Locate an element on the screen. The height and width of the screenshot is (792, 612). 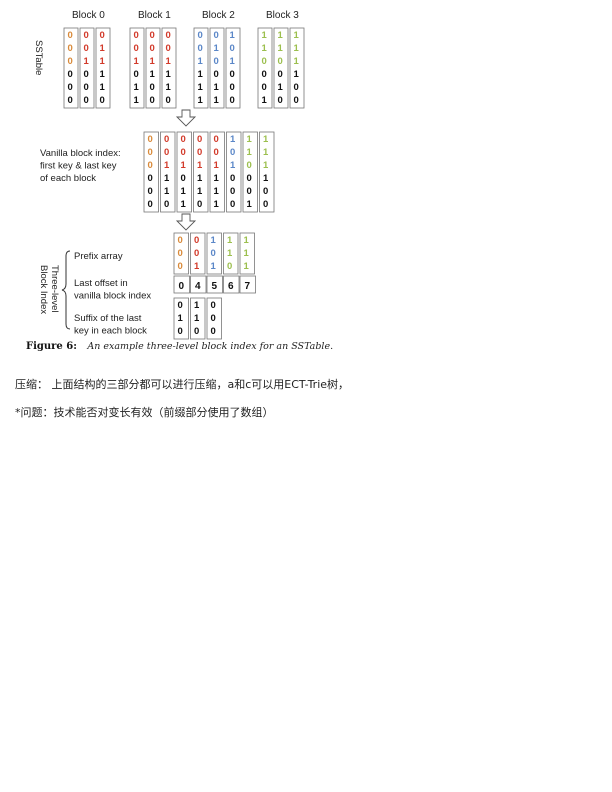
offset-value: 4 is located at coordinates (198, 286).